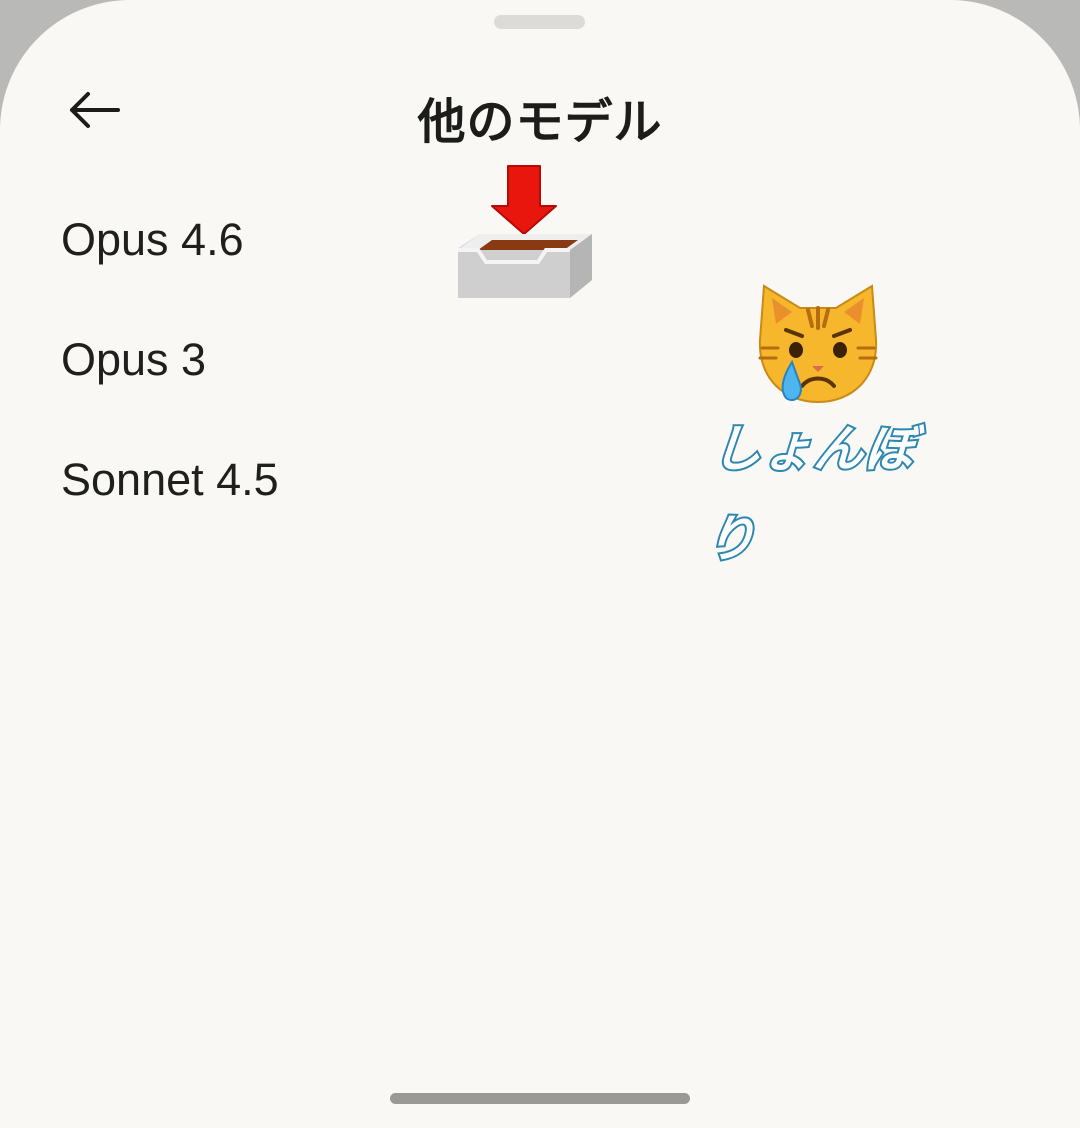 This screenshot has width=1080, height=1128. What do you see at coordinates (811, 494) in the screenshot?
I see `sticker-caption: しょんぼり` at bounding box center [811, 494].